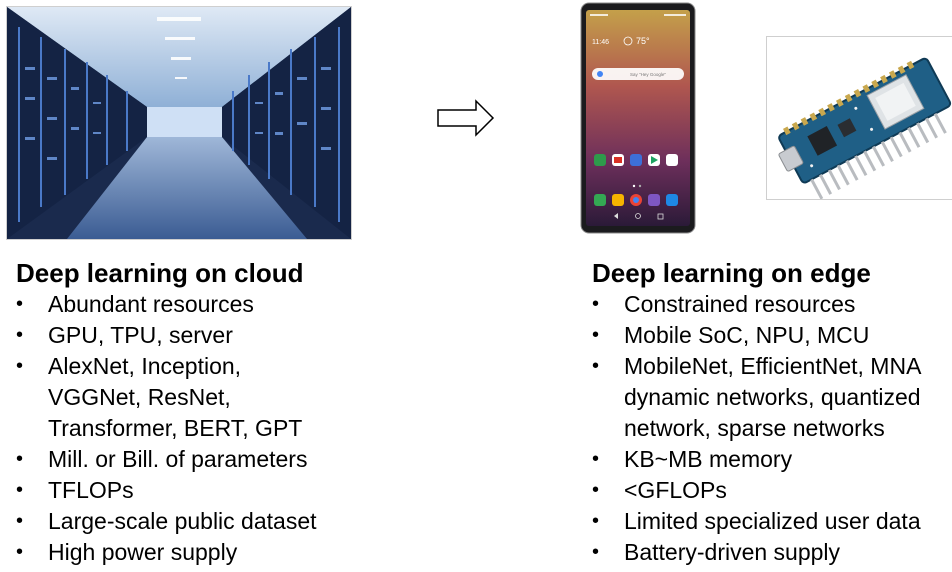 The image size is (952, 572). I want to click on datacenter-photo, so click(179, 123).